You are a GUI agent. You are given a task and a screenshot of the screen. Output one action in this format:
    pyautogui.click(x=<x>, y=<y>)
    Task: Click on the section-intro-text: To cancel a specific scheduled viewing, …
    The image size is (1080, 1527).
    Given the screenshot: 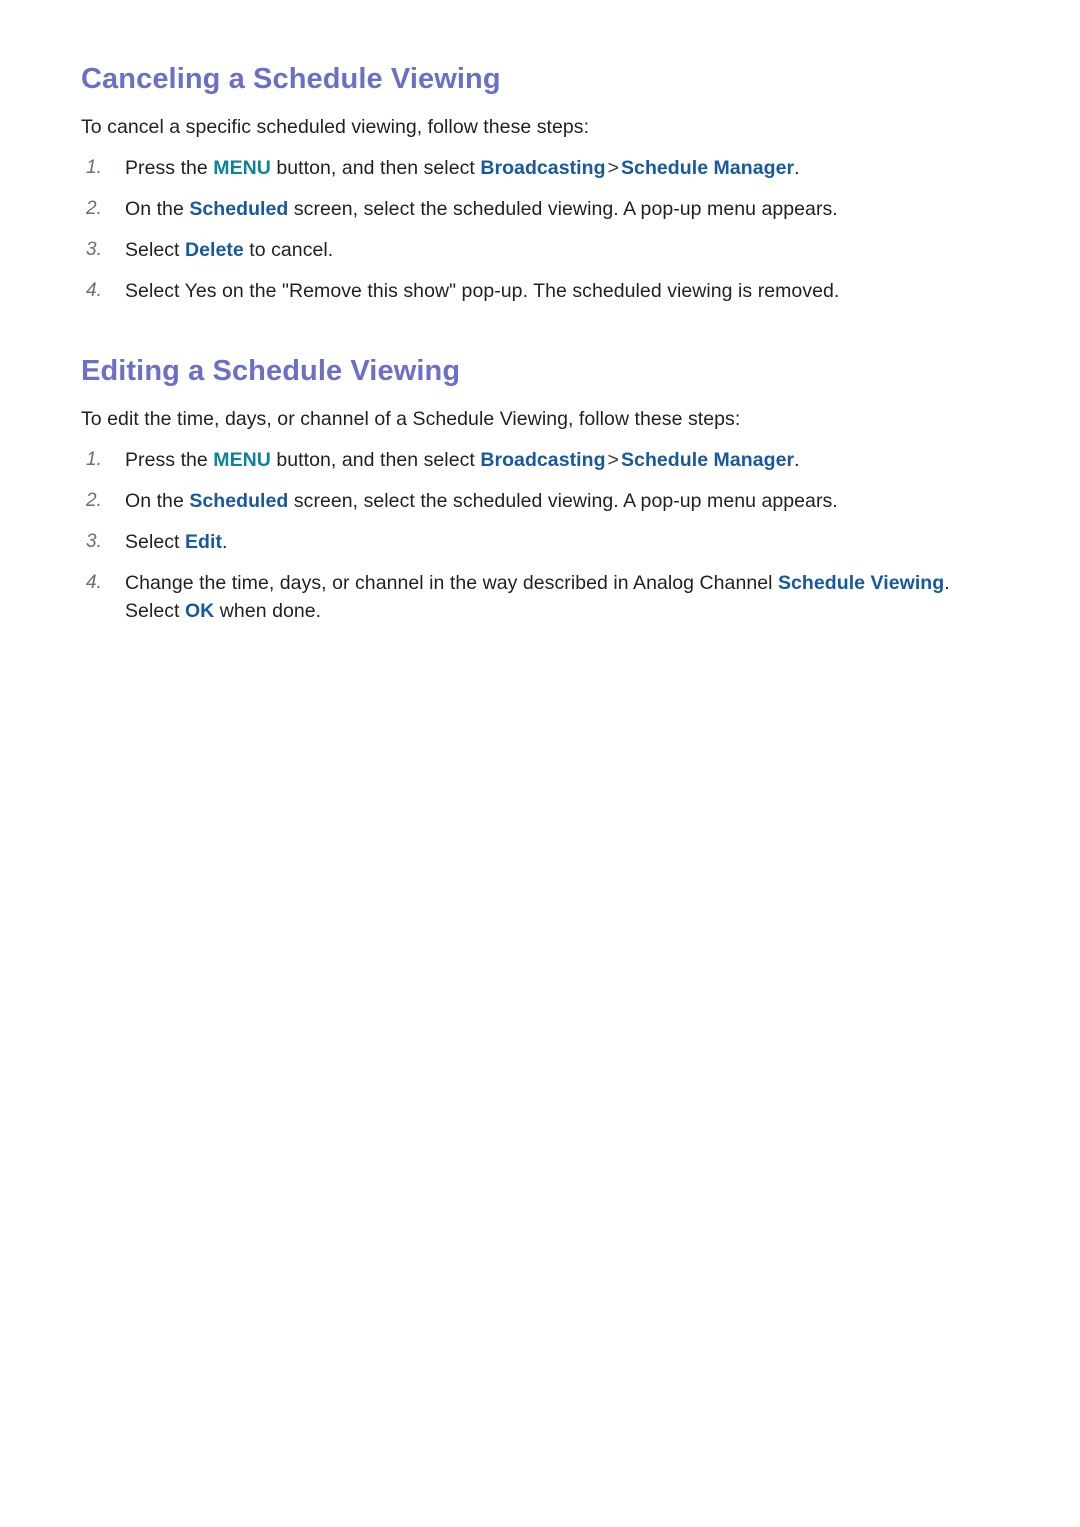 What is the action you would take?
    pyautogui.click(x=335, y=127)
    